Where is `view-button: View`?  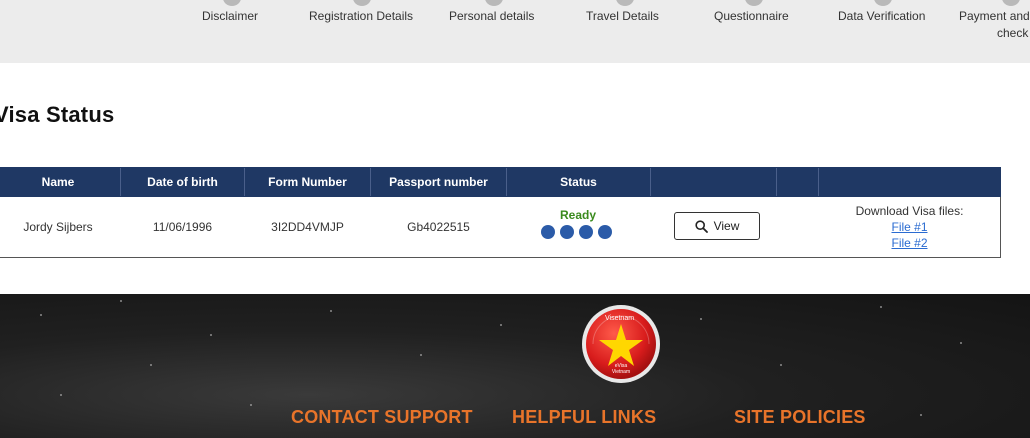 view-button: View is located at coordinates (717, 226).